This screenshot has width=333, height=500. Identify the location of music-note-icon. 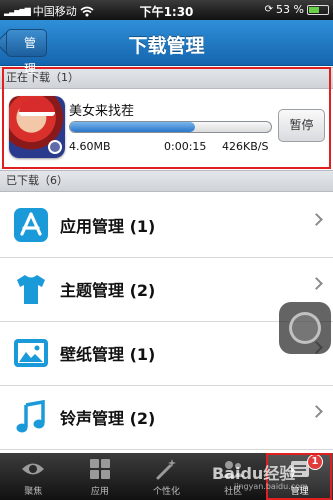
(30, 416).